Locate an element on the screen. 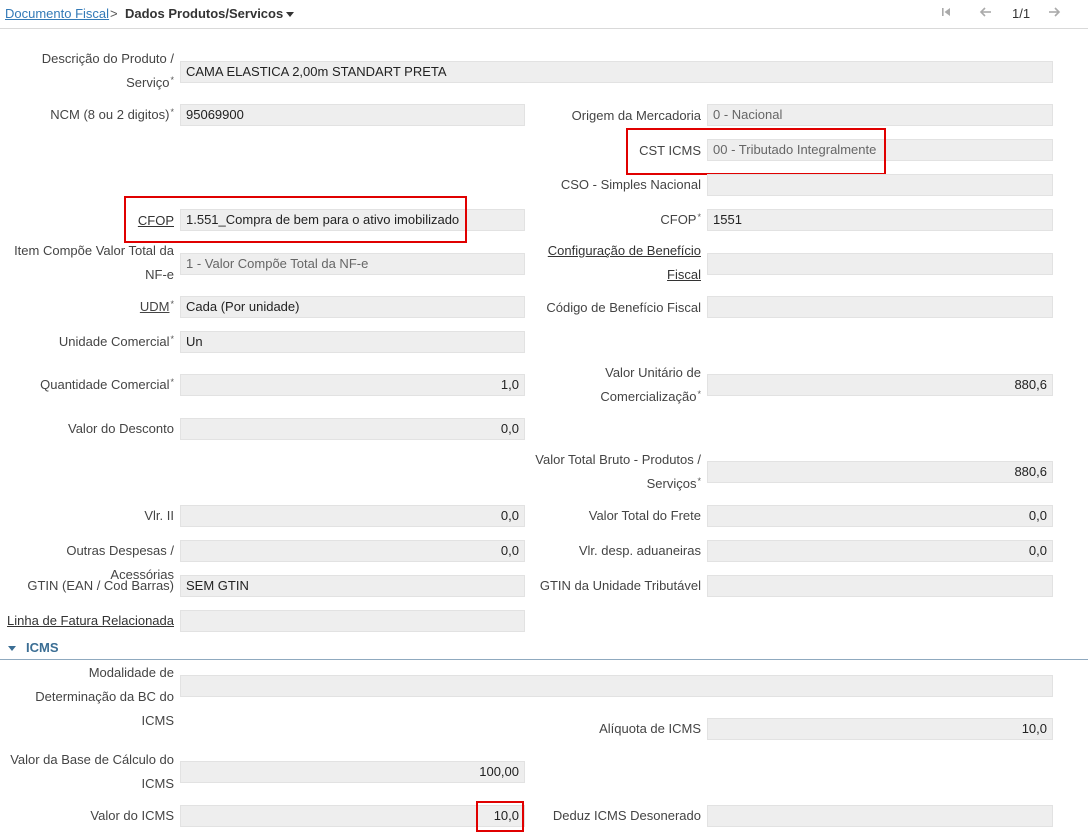 The height and width of the screenshot is (838, 1088). unidade-comercial-label-text: Unidade Comercial is located at coordinates (114, 341).